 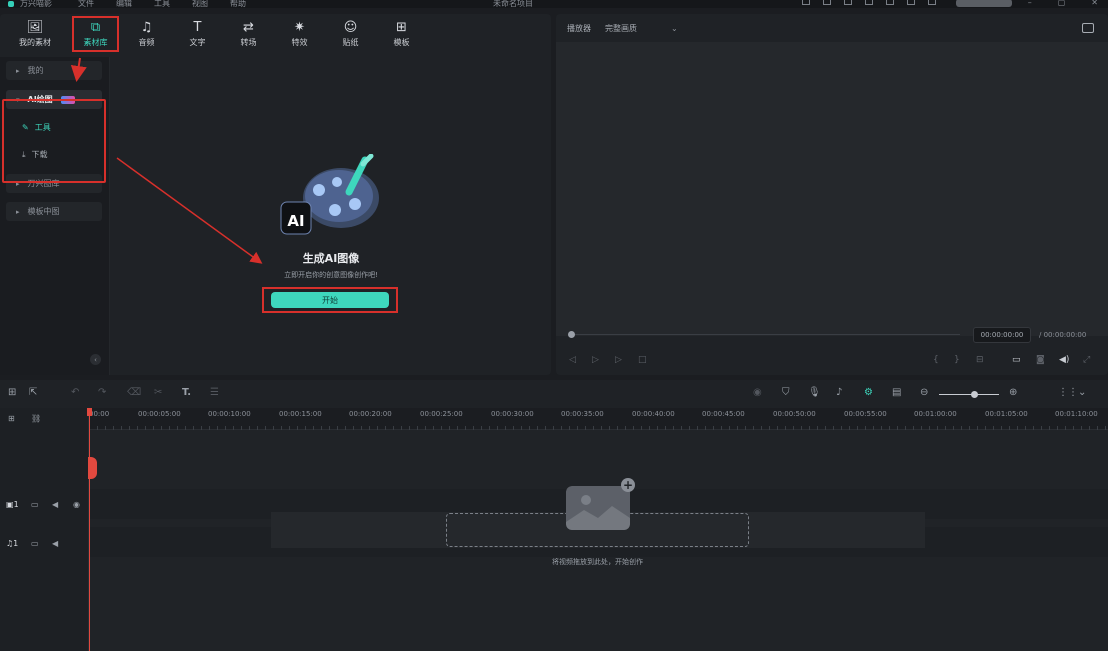 I want to click on track-layout-icon: ⋮⋮, so click(x=1068, y=392).